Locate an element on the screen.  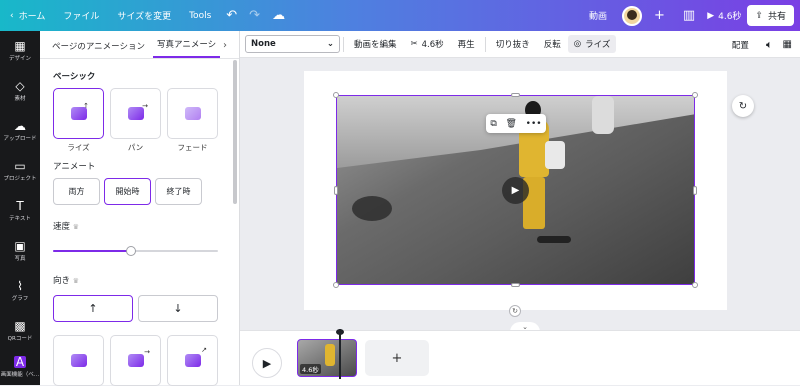
subject-bag is located at coordinates (555, 155).